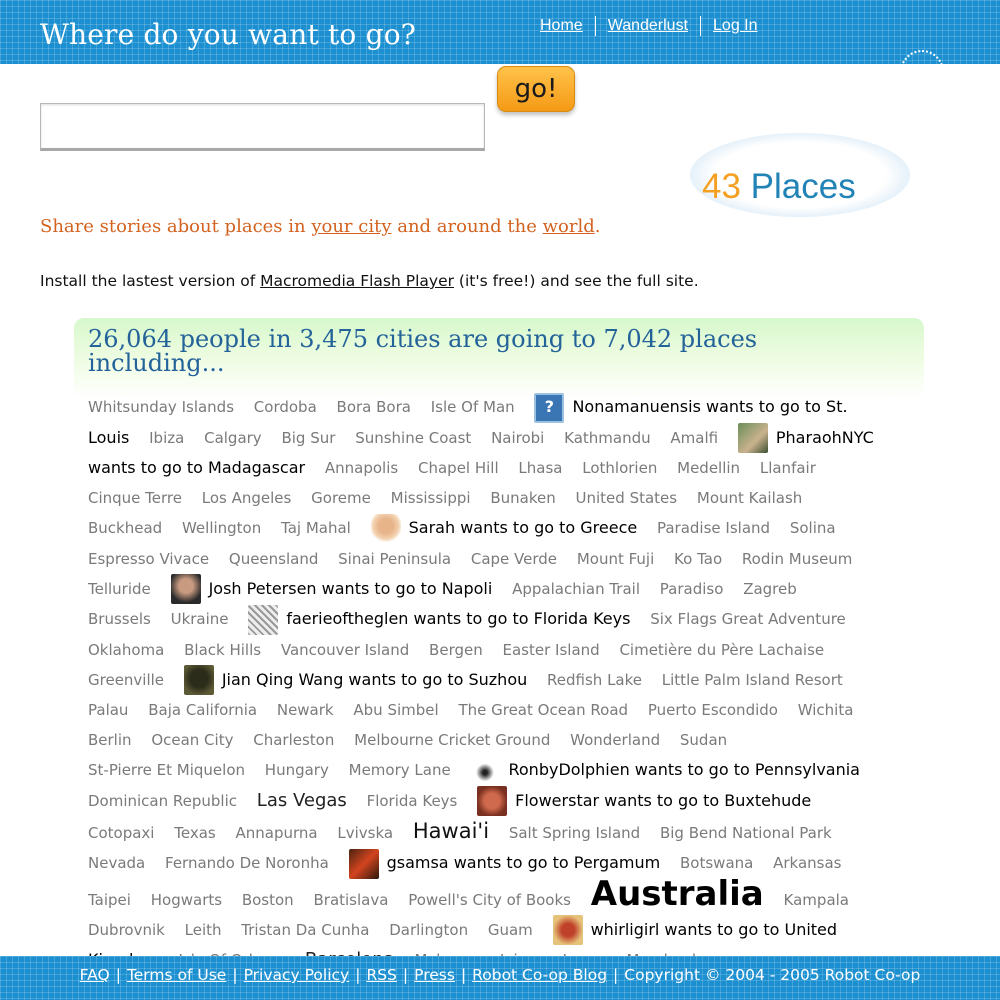  Describe the element at coordinates (268, 900) in the screenshot. I see `place-link: Boston` at that location.